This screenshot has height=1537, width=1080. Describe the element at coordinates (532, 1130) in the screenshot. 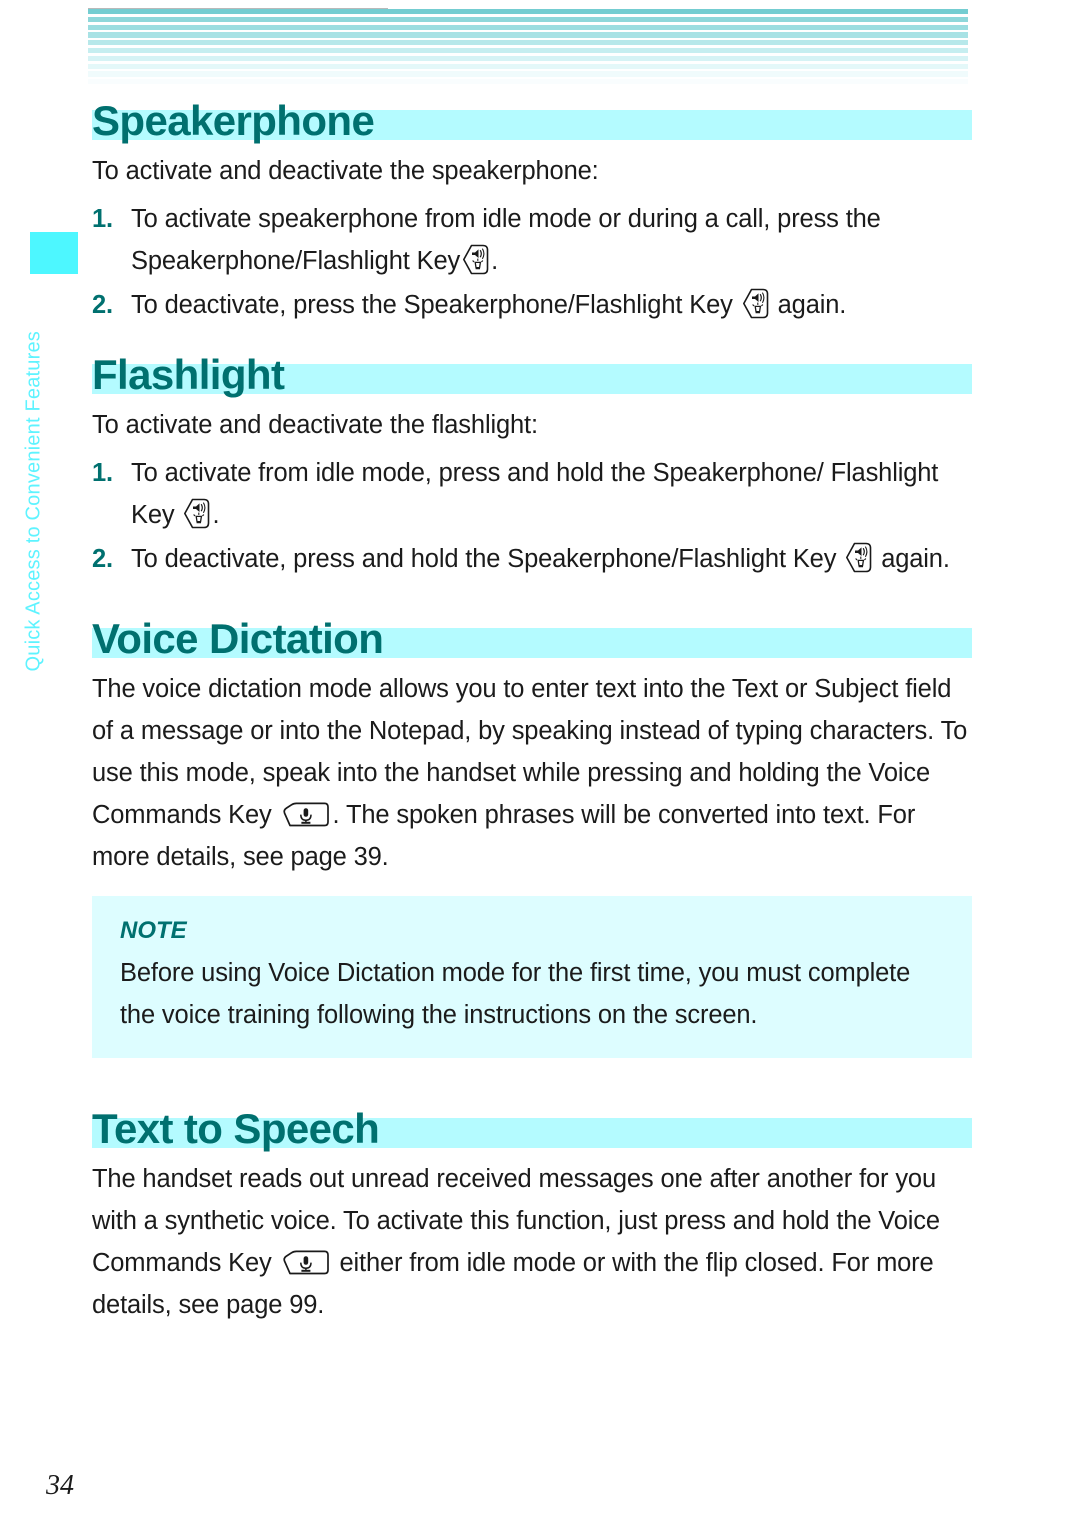

I see `heading-text-to-speech: Text to Speech` at that location.